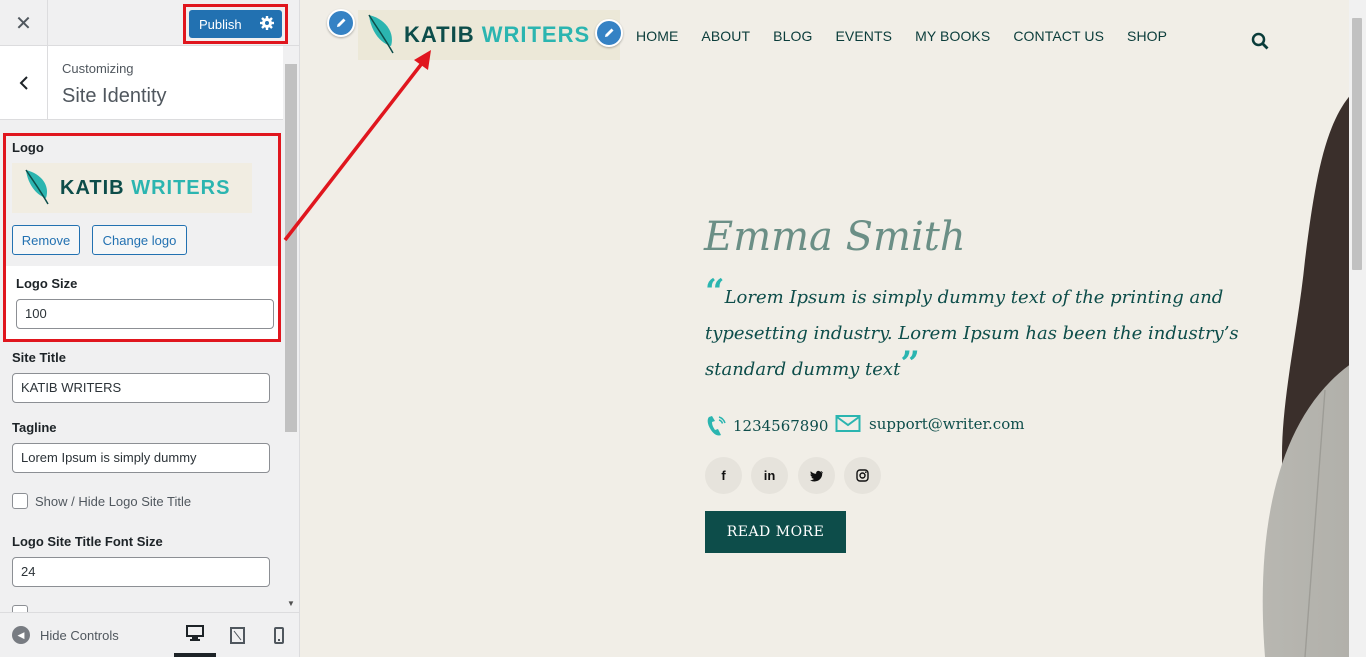 This screenshot has height=657, width=1366. What do you see at coordinates (34, 427) in the screenshot?
I see `tagline-label: Tagline` at bounding box center [34, 427].